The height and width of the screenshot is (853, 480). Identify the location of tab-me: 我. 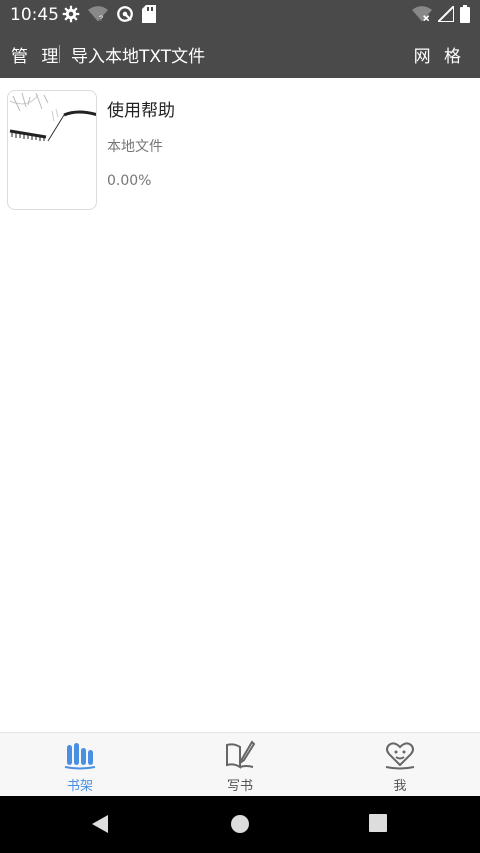
(400, 765).